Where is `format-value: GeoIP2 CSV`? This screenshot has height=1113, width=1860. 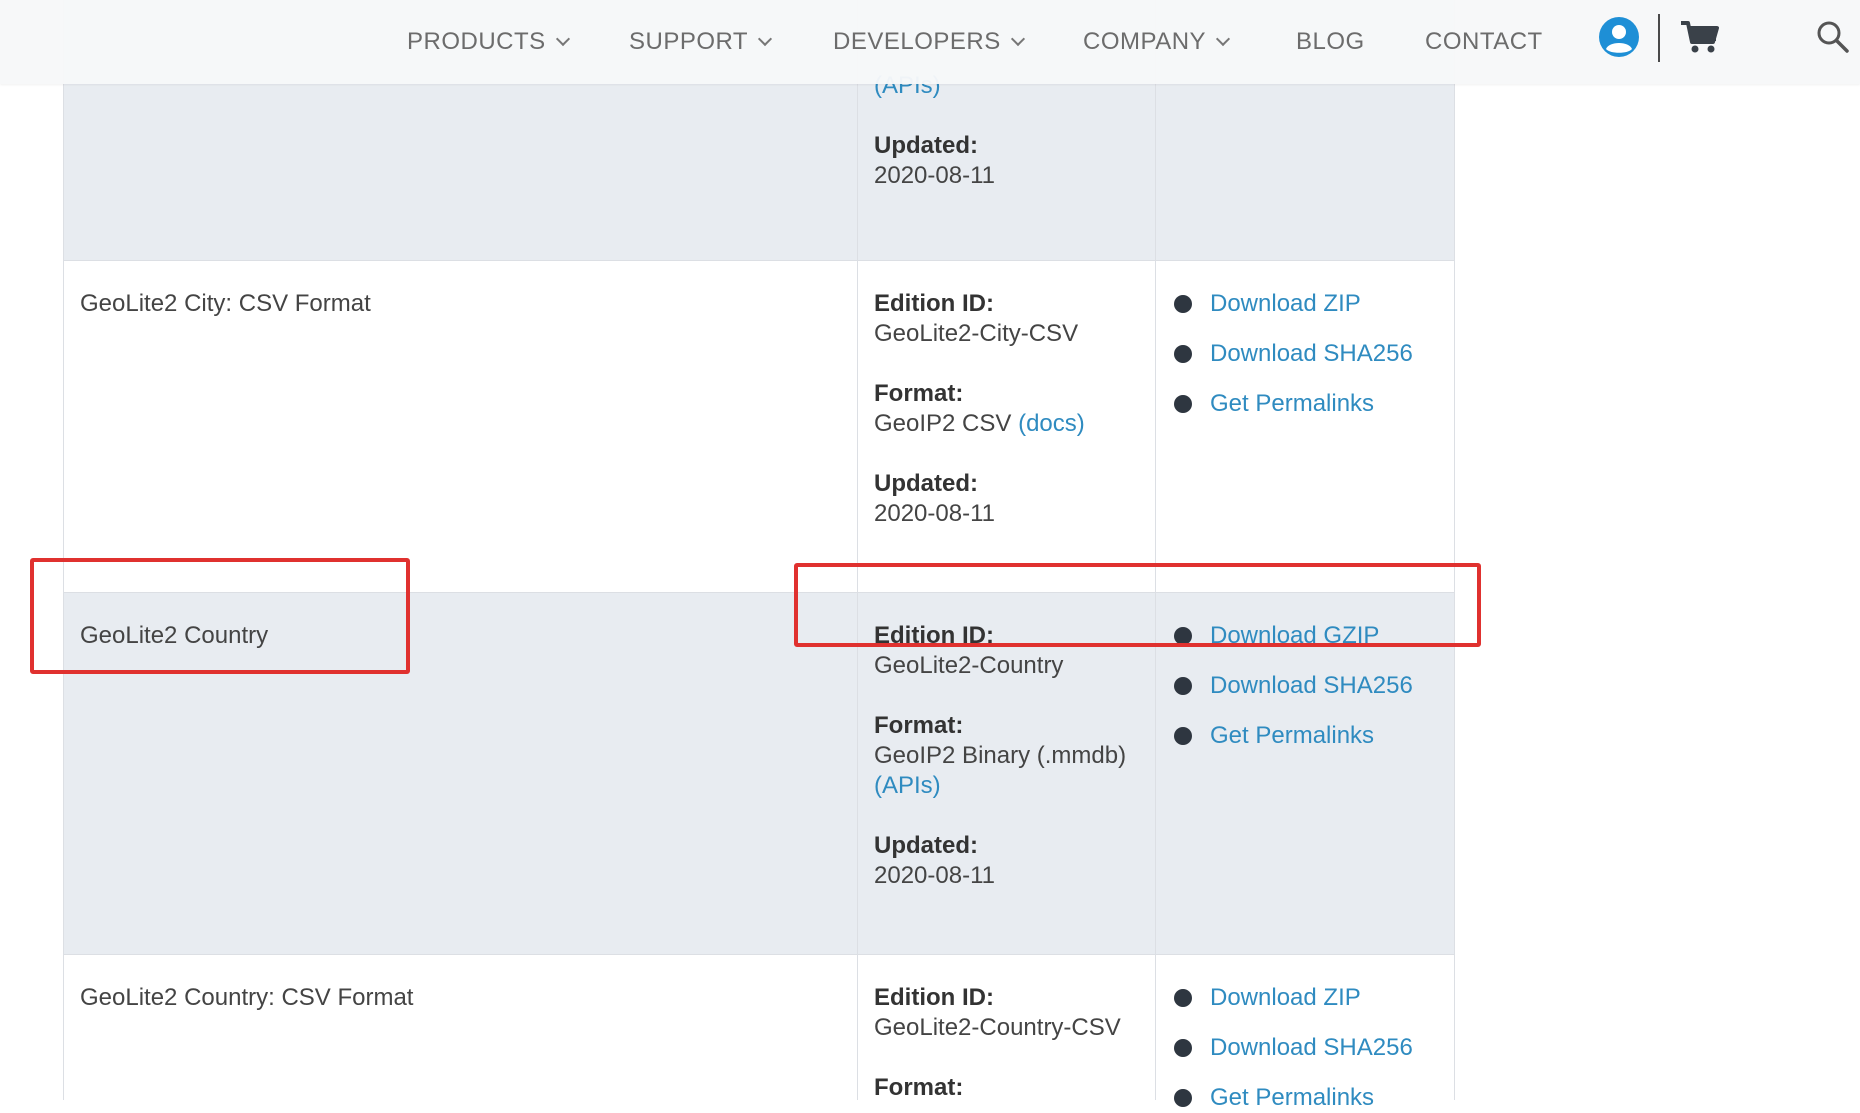
format-value: GeoIP2 CSV is located at coordinates (946, 423).